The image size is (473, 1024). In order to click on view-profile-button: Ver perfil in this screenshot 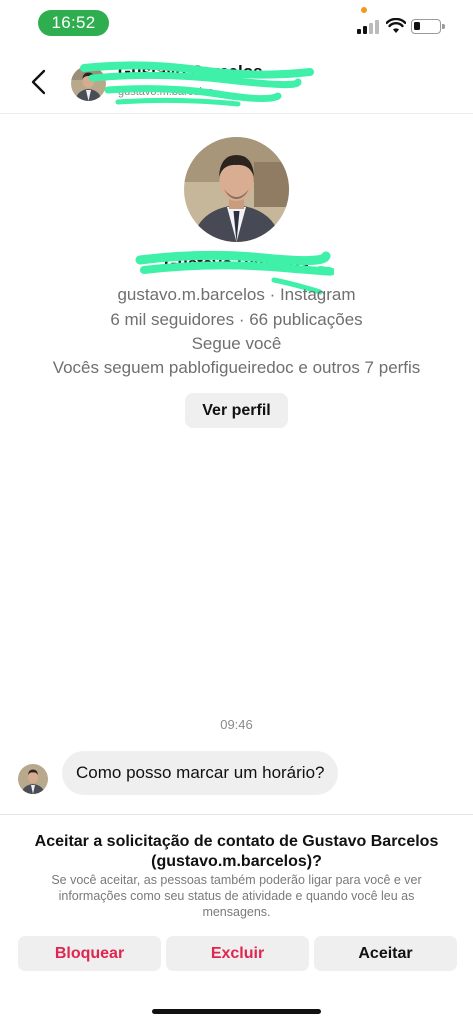, I will do `click(236, 410)`.